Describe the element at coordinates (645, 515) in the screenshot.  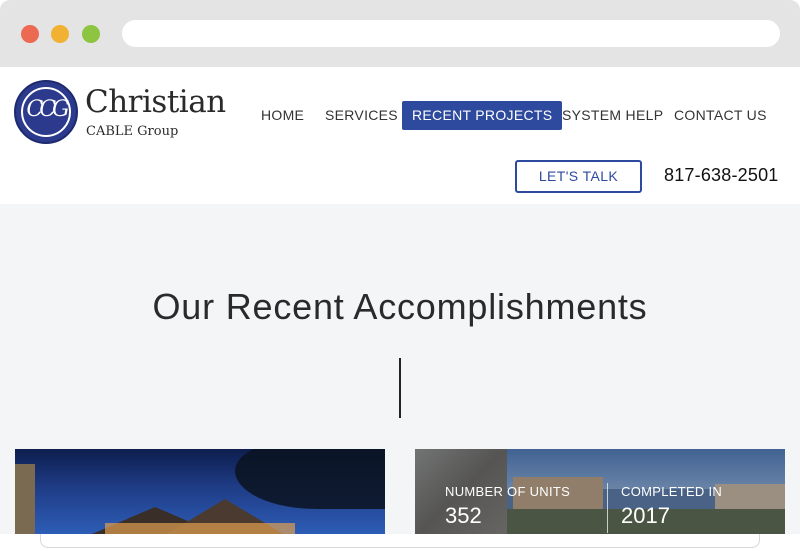
I see `stat-value: 2017` at that location.